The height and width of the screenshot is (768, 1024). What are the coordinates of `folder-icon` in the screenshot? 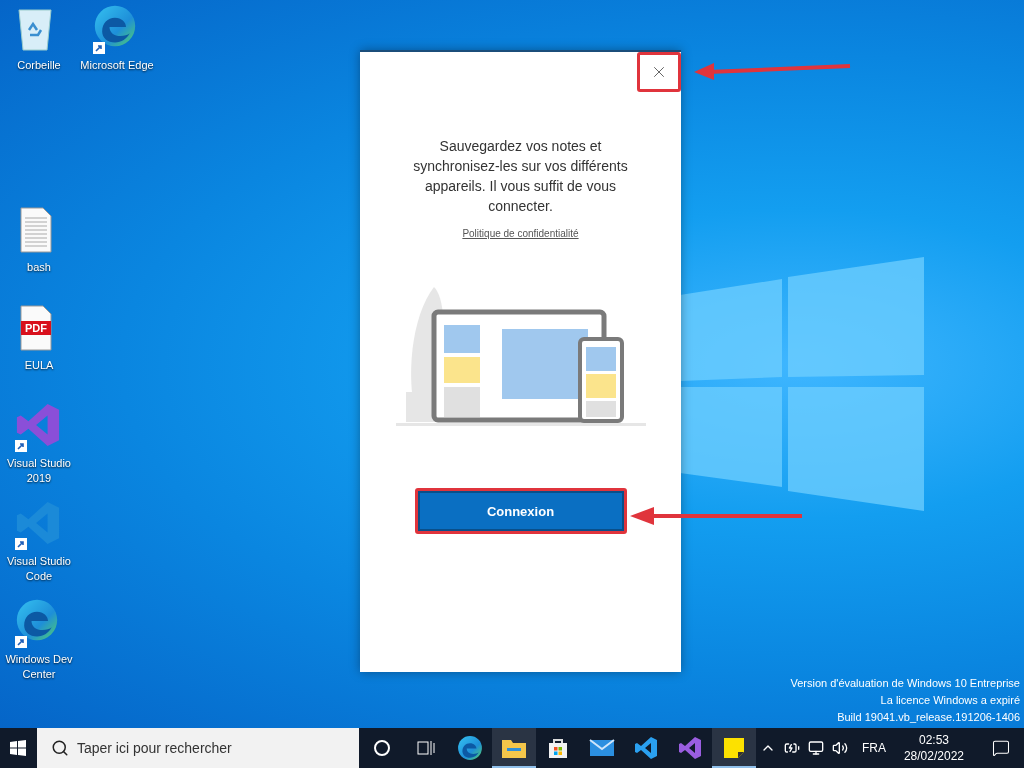 It's located at (513, 748).